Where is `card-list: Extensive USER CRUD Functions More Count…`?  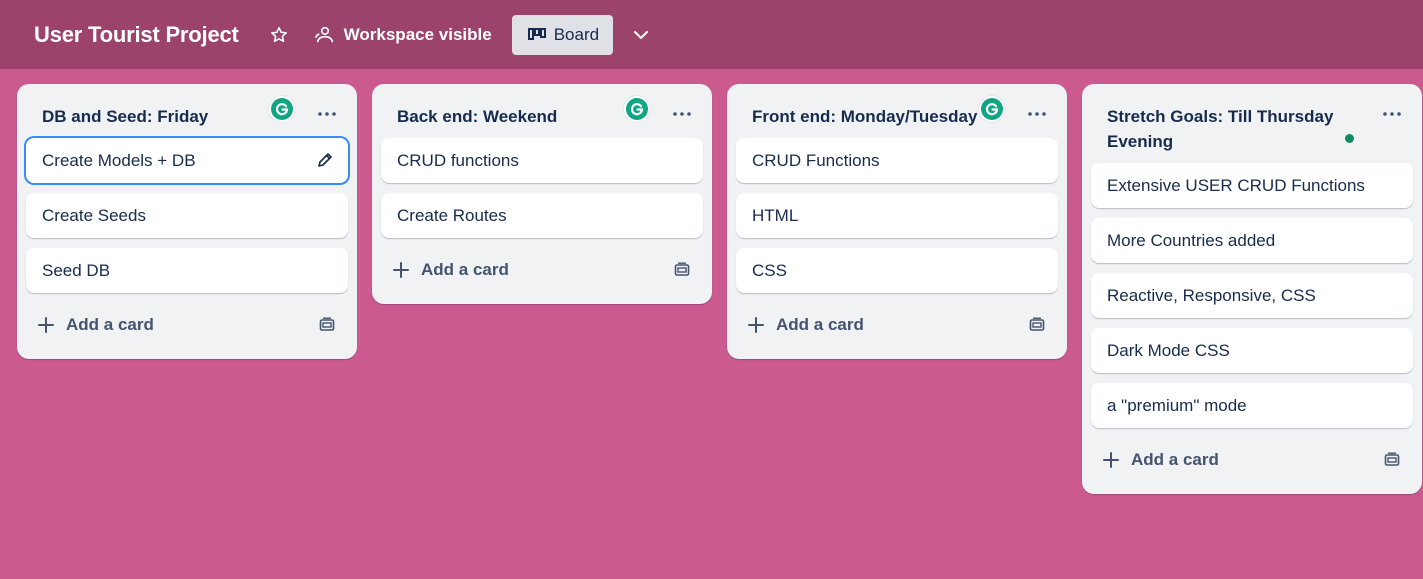 card-list: Extensive USER CRUD Functions More Count… is located at coordinates (1252, 295).